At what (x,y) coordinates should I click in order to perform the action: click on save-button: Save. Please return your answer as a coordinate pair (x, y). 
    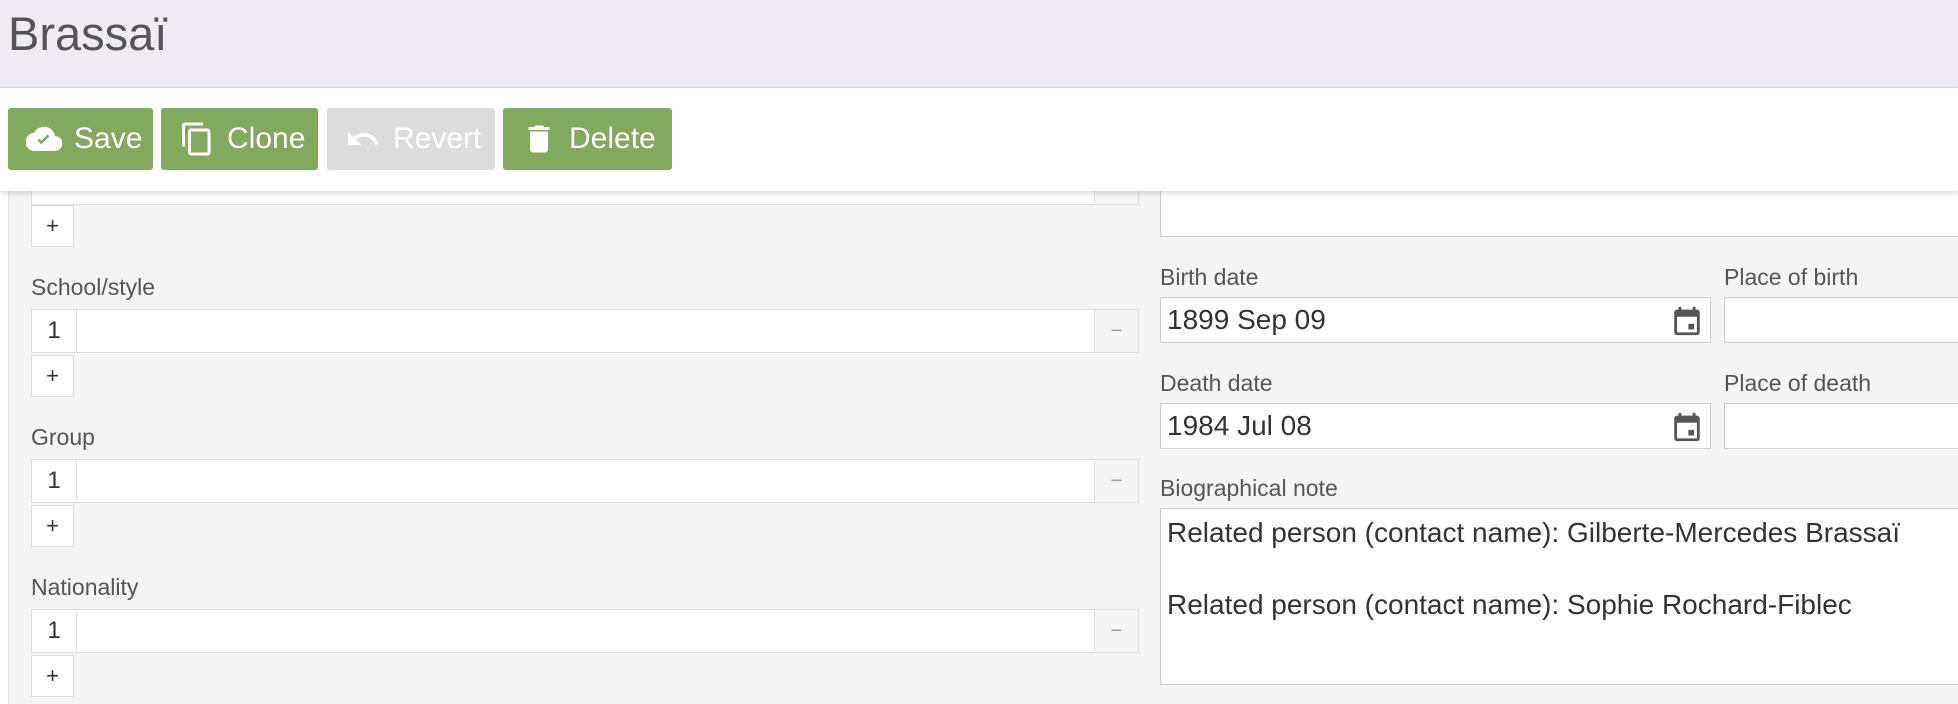
    Looking at the image, I should click on (80, 139).